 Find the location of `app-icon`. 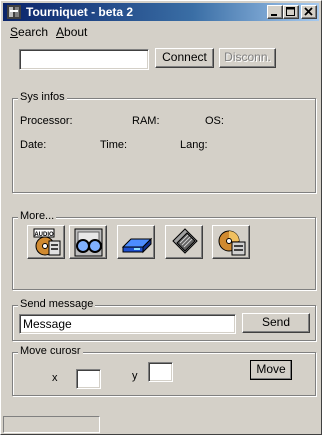

app-icon is located at coordinates (14, 12).